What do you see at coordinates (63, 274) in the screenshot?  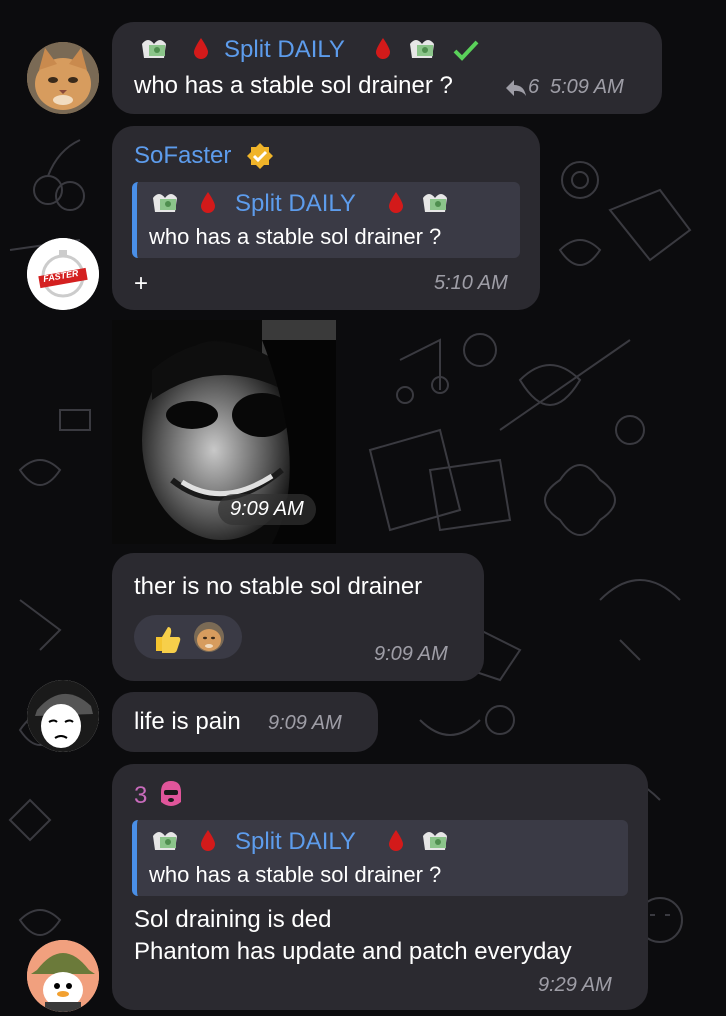 I see `avatar-sofaster: FASTER` at bounding box center [63, 274].